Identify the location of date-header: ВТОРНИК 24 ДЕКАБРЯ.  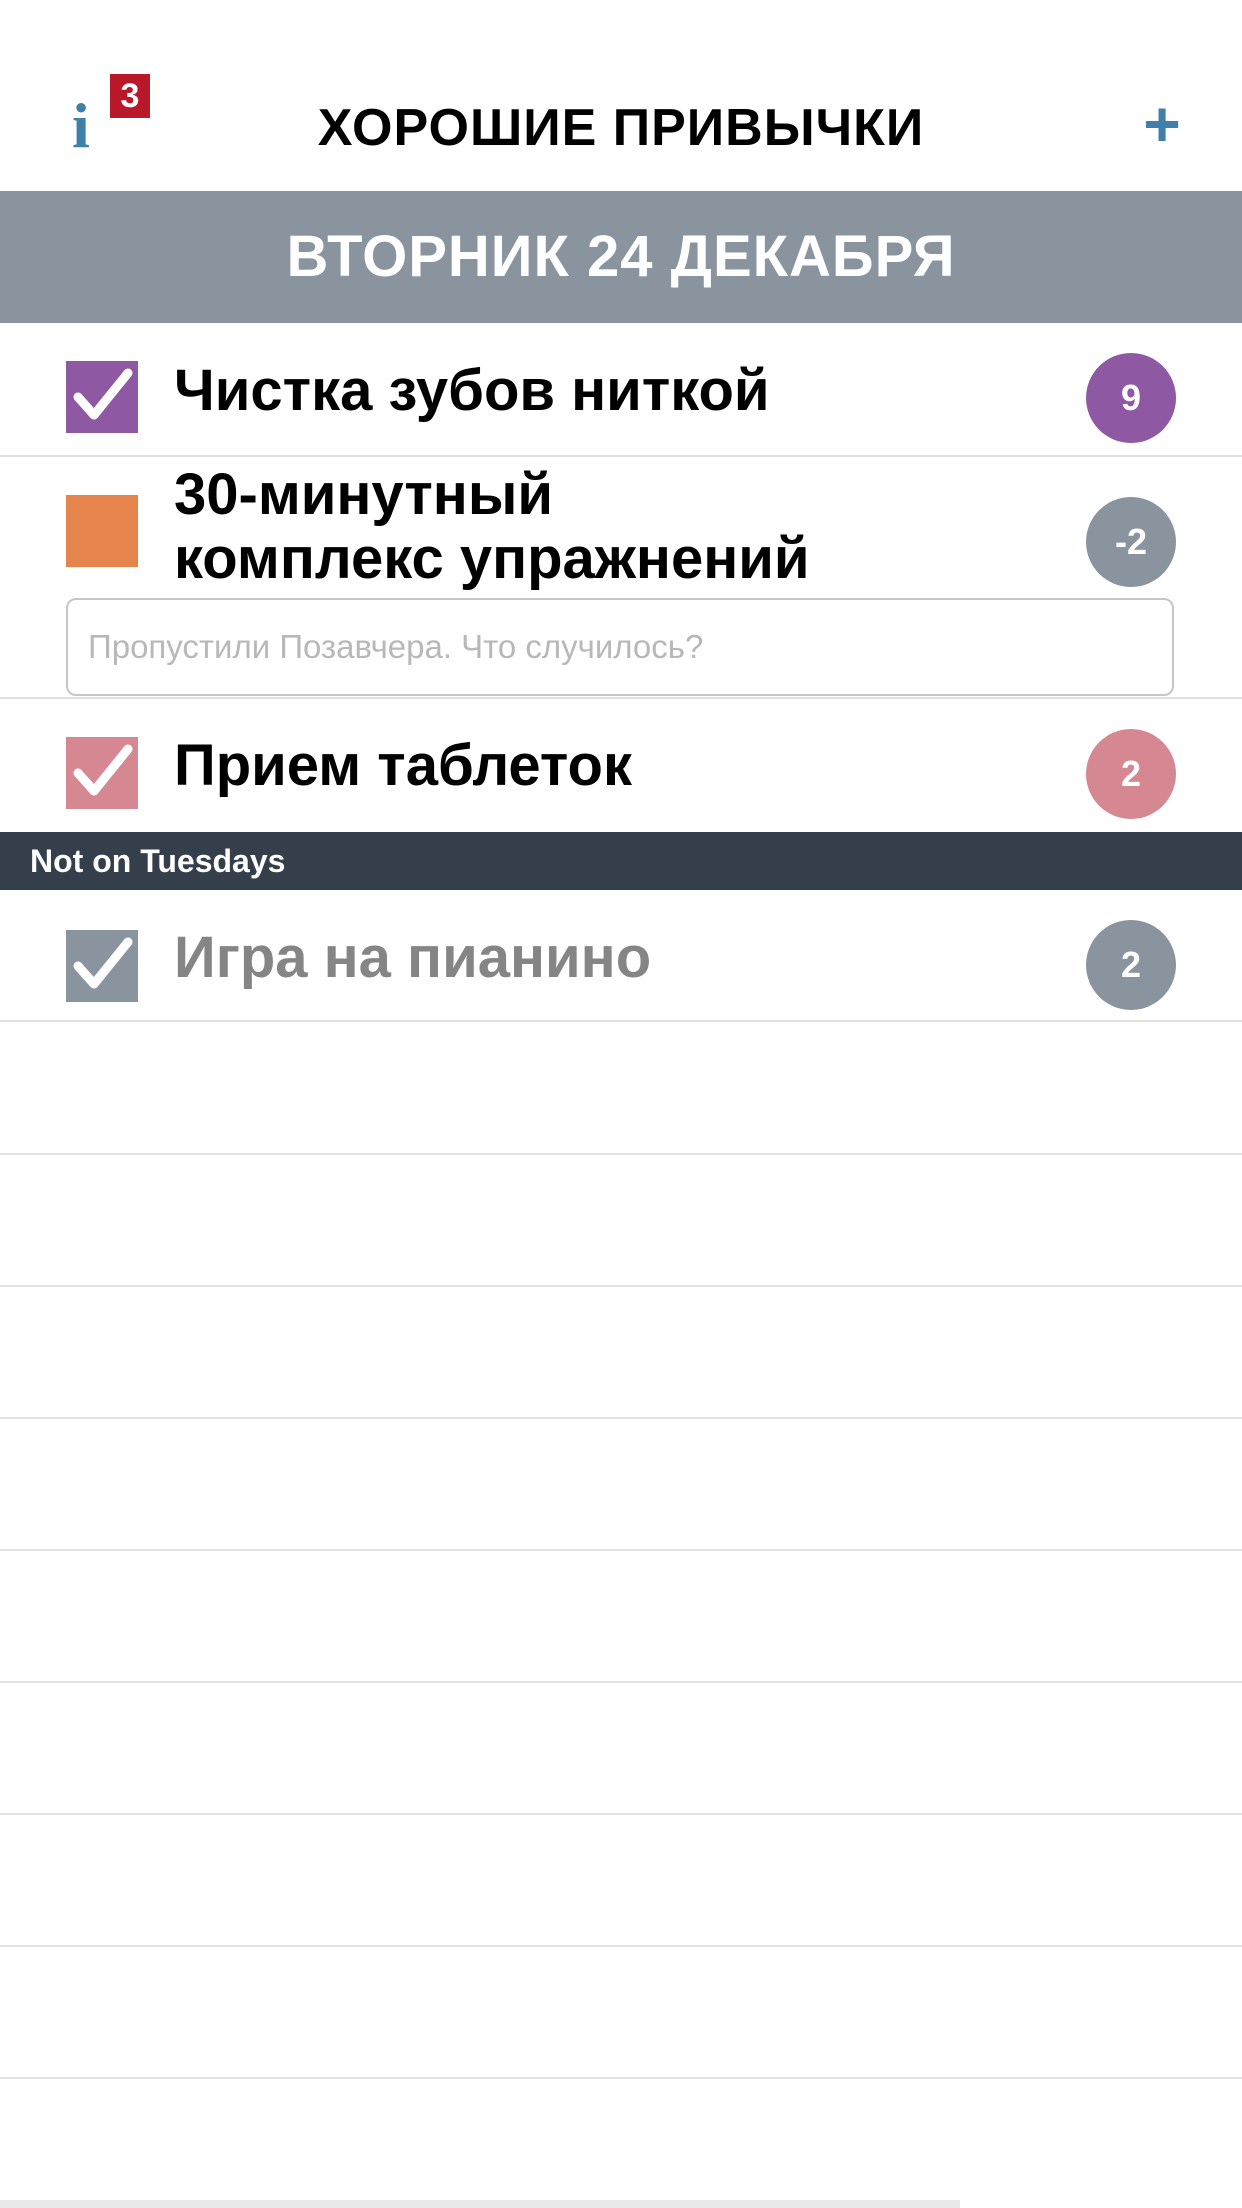
(621, 257).